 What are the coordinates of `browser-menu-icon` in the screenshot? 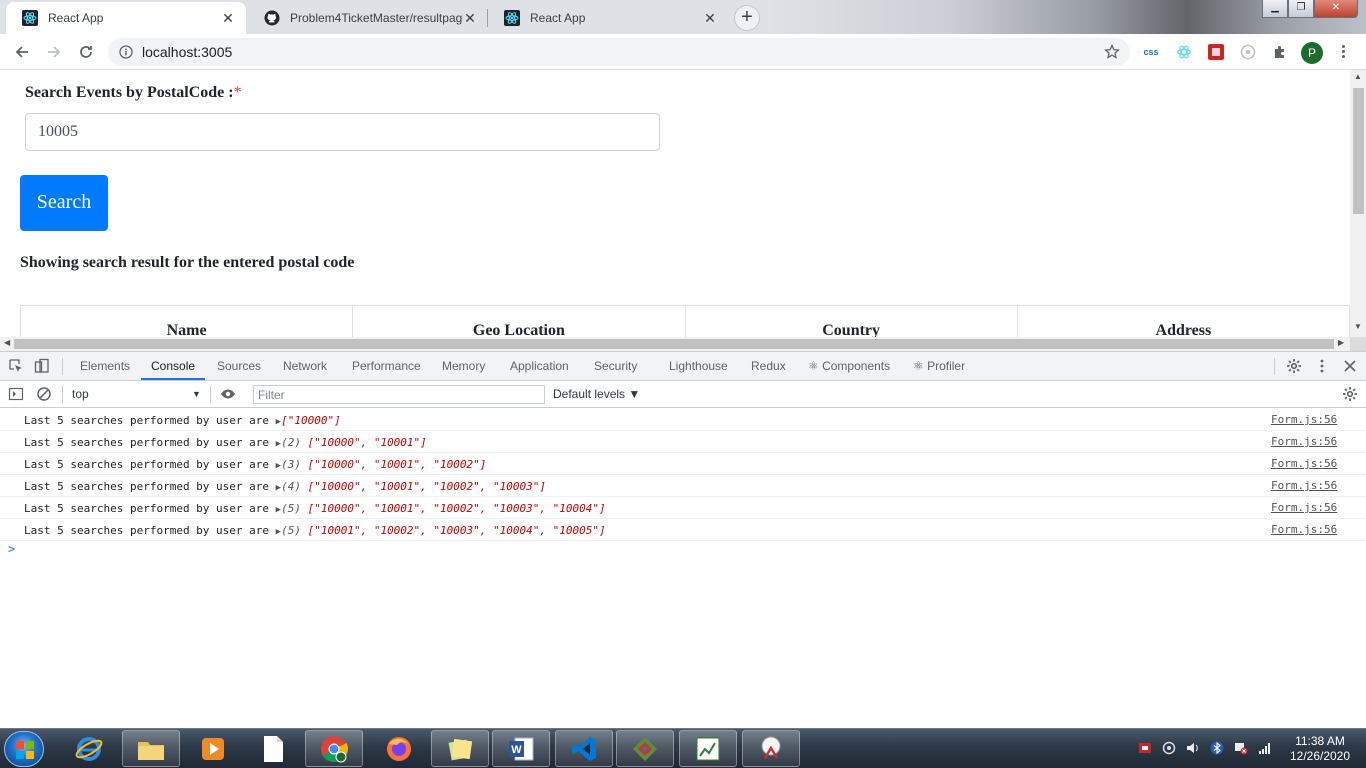 It's located at (1343, 52).